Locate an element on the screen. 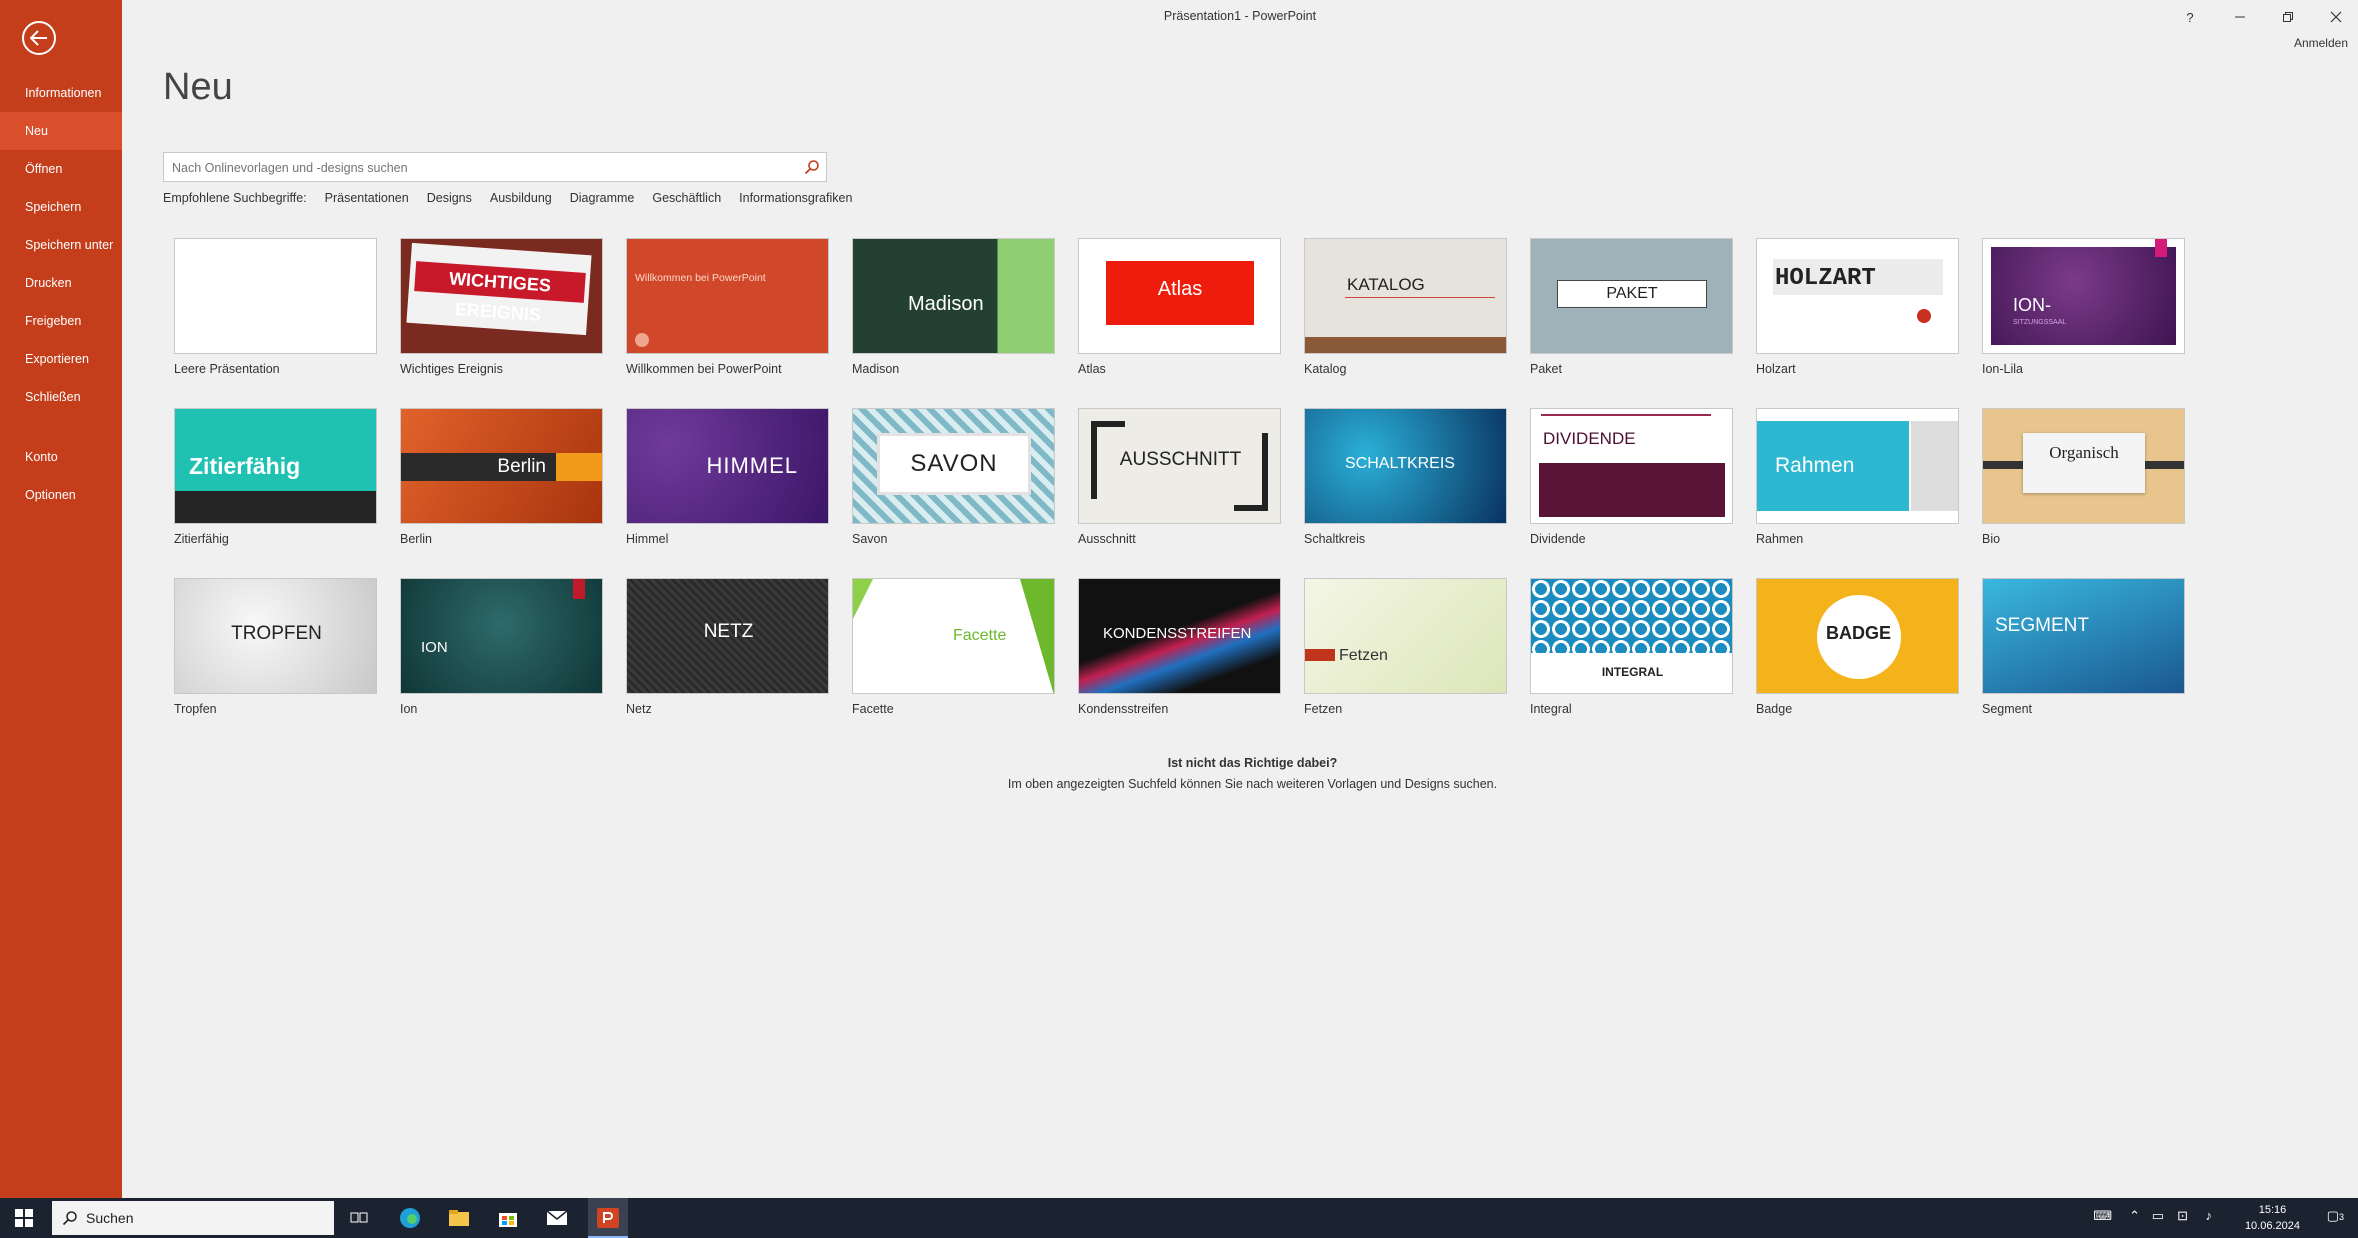 The height and width of the screenshot is (1238, 2358). volume-icon: ♪ is located at coordinates (2209, 1215).